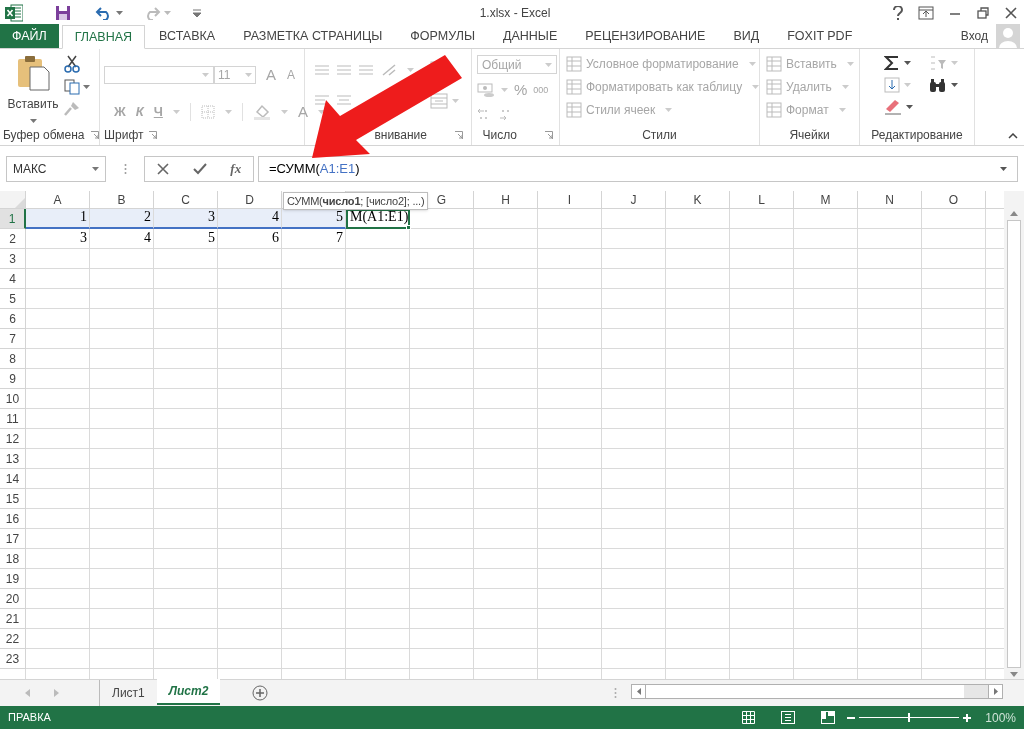 This screenshot has height=729, width=1024. What do you see at coordinates (13, 399) in the screenshot?
I see `row-header: 10` at bounding box center [13, 399].